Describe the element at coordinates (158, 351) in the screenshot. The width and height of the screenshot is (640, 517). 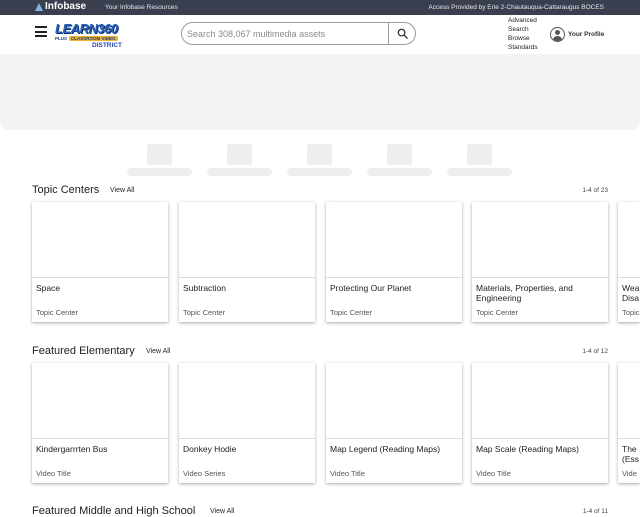
I see `view-all-featured-elementary-link: View All` at that location.